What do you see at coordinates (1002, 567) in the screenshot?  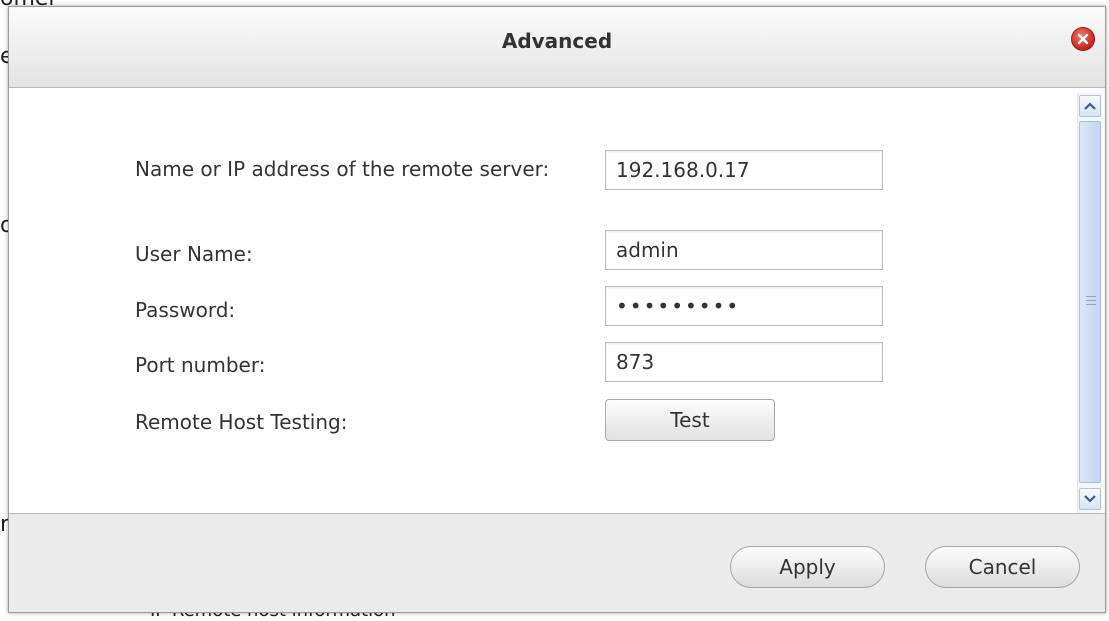 I see `cancel-button: Cancel` at bounding box center [1002, 567].